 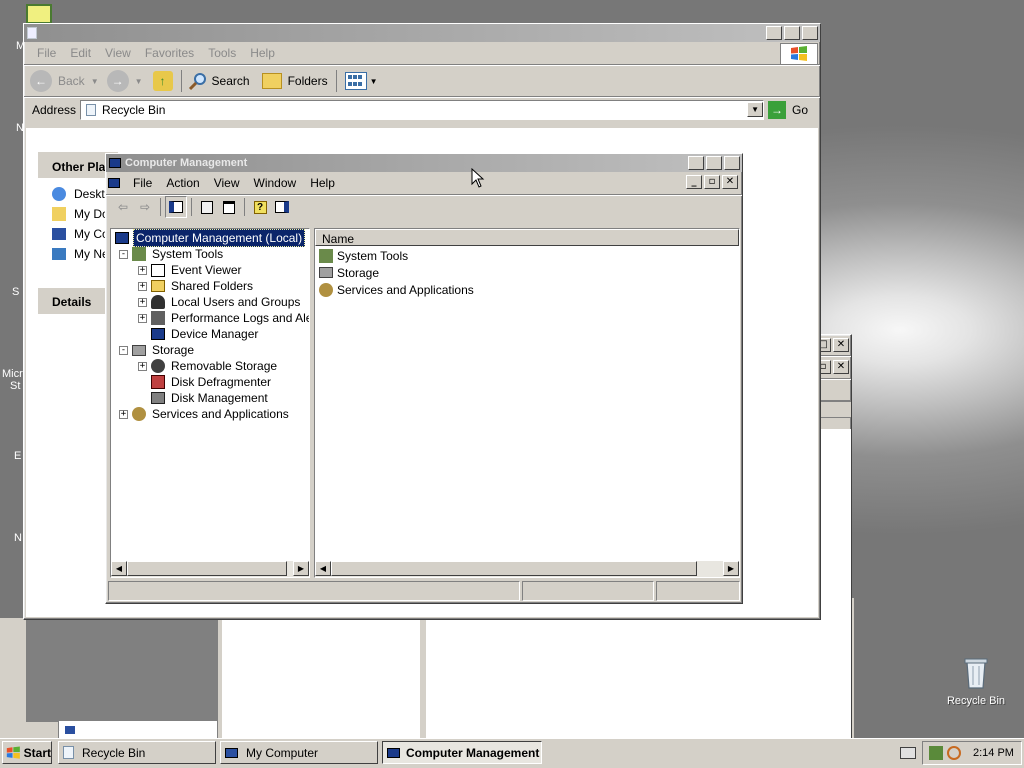 I want to click on child-minimize-button: _, so click(x=694, y=182).